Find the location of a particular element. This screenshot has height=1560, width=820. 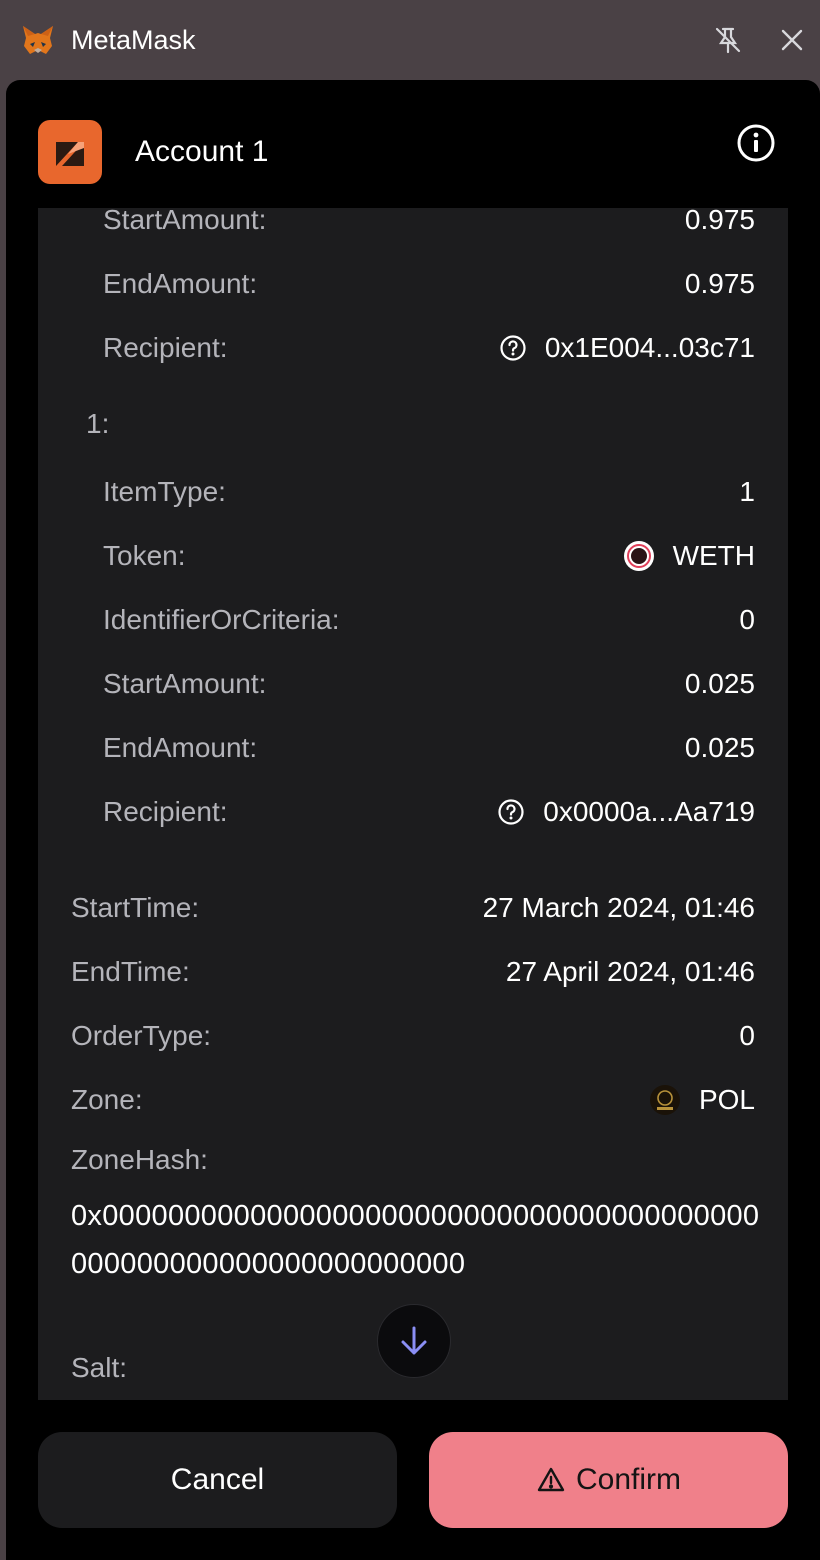

token-symbol: WETH is located at coordinates (713, 555).